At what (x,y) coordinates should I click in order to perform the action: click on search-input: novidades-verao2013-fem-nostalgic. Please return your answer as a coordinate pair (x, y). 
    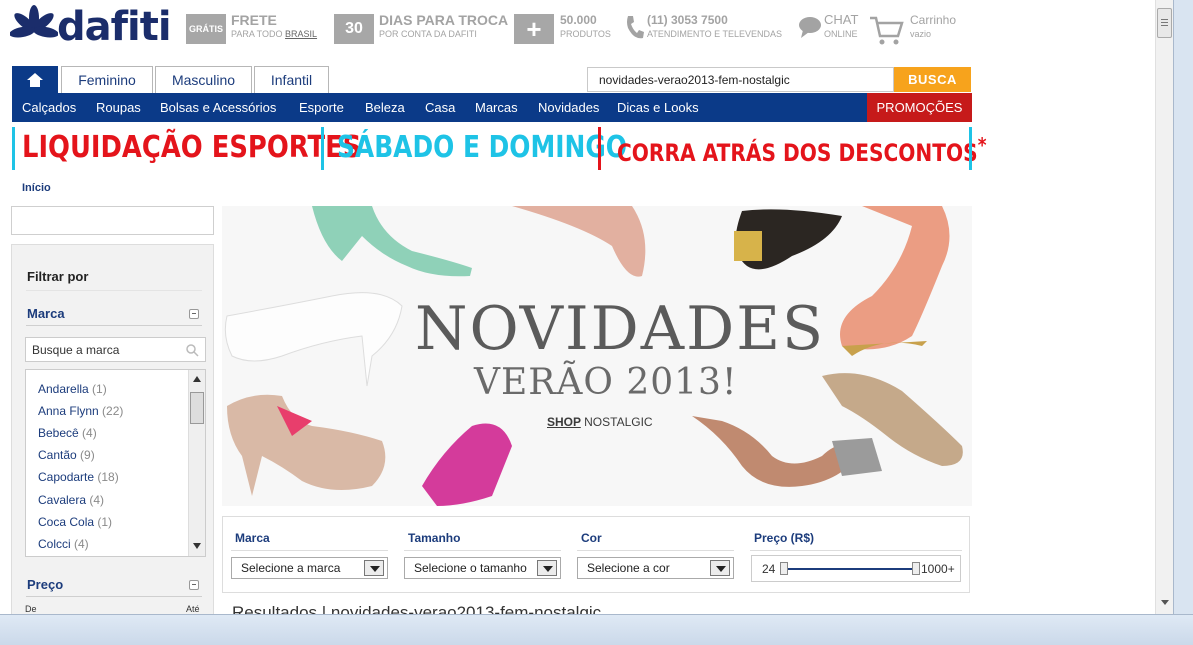
    Looking at the image, I should click on (740, 79).